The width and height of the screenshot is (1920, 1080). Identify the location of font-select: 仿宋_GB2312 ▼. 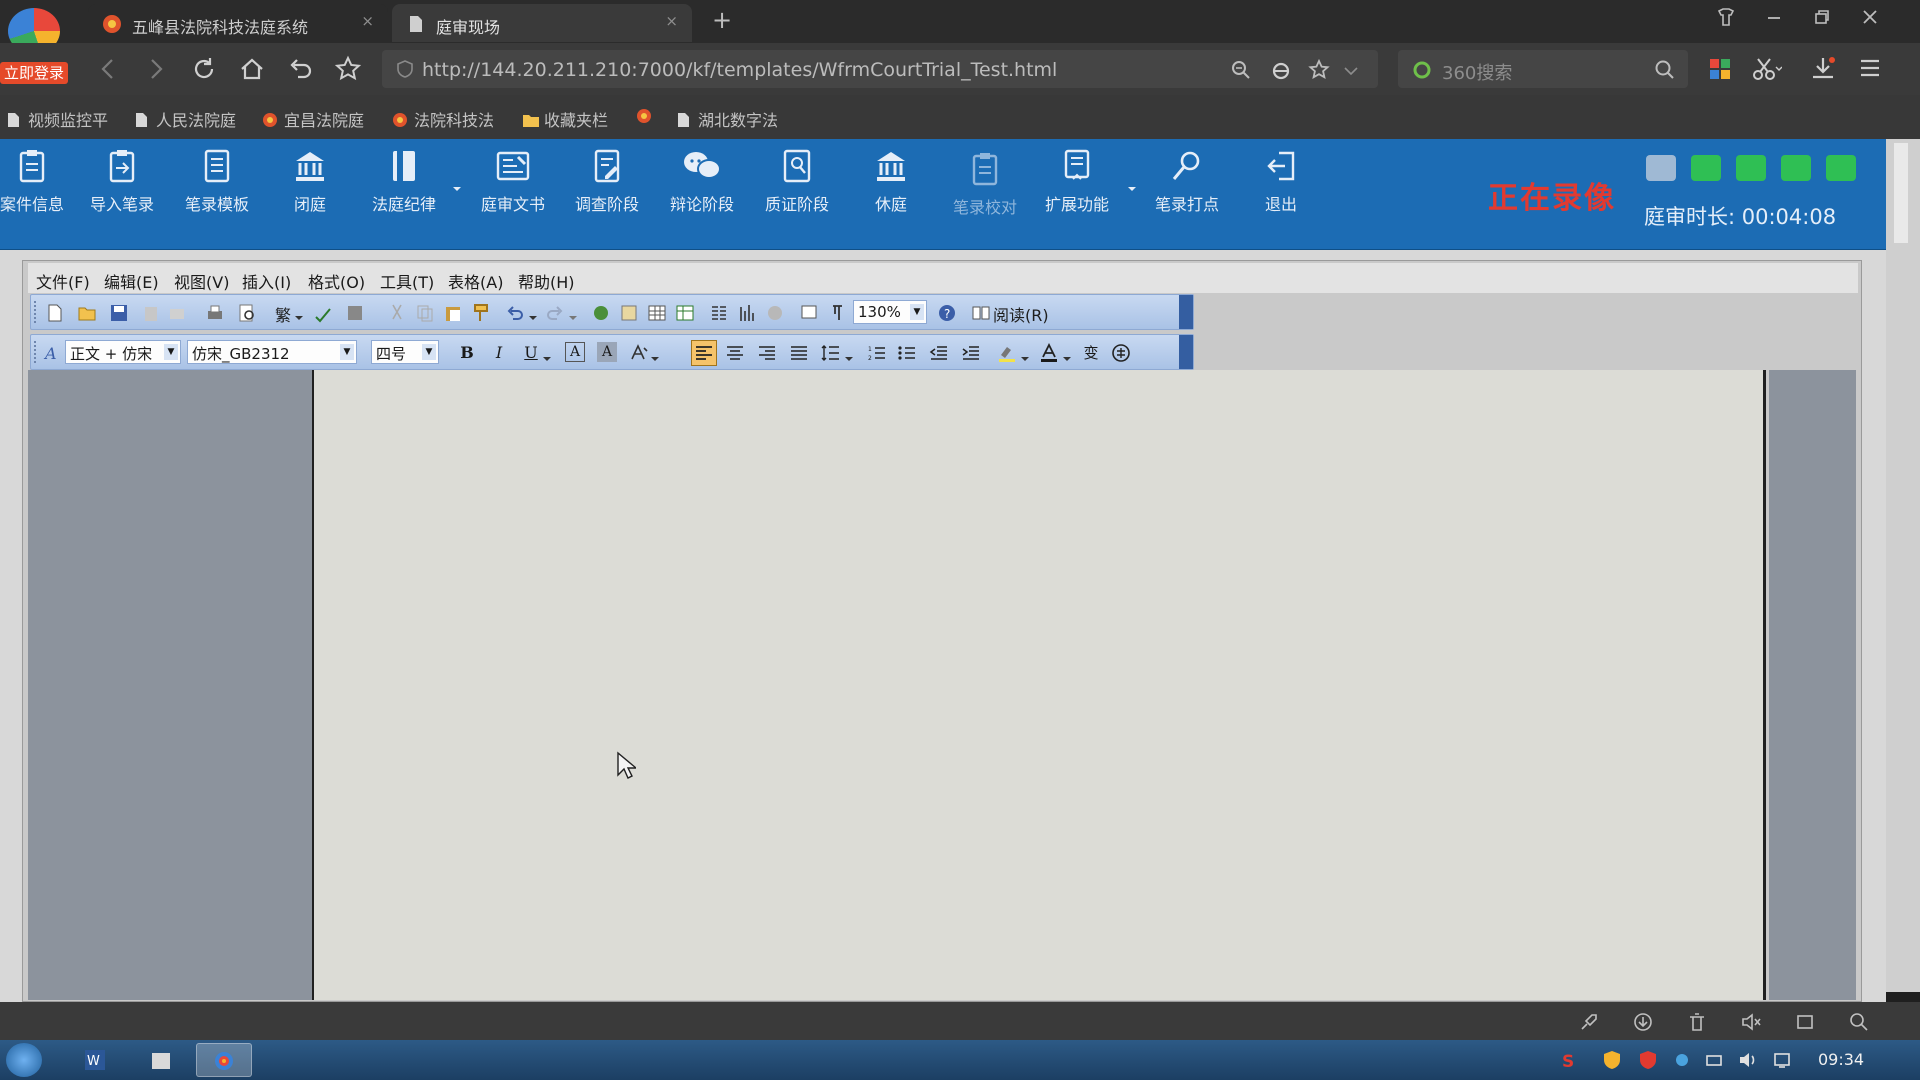
(272, 352).